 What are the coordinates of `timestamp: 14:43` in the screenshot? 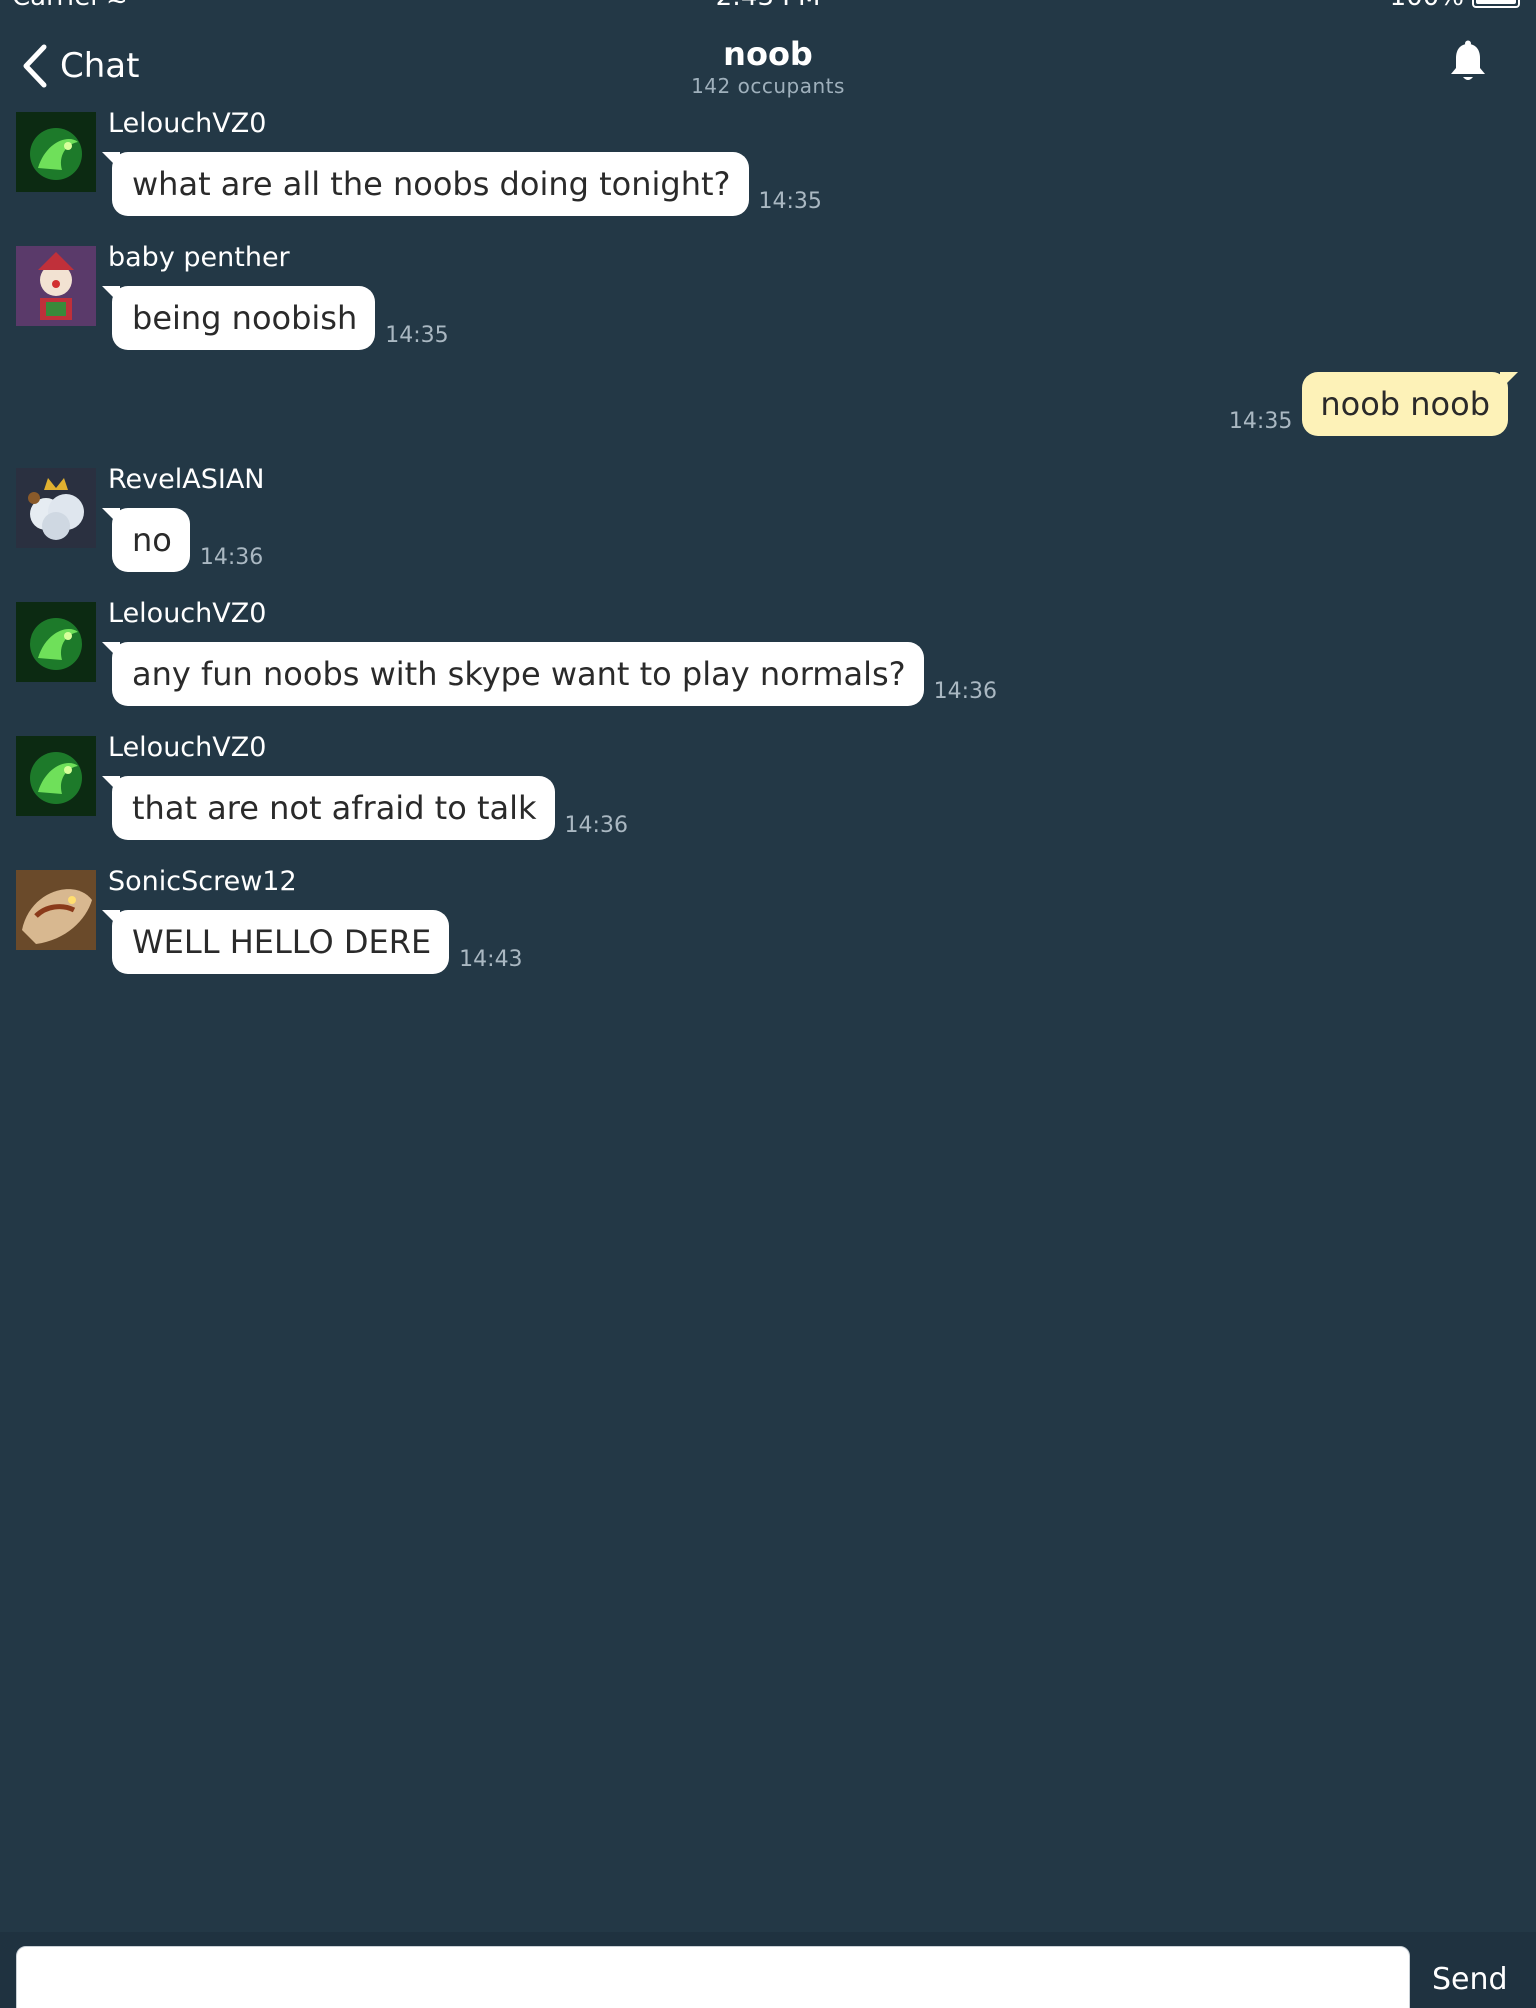 It's located at (491, 959).